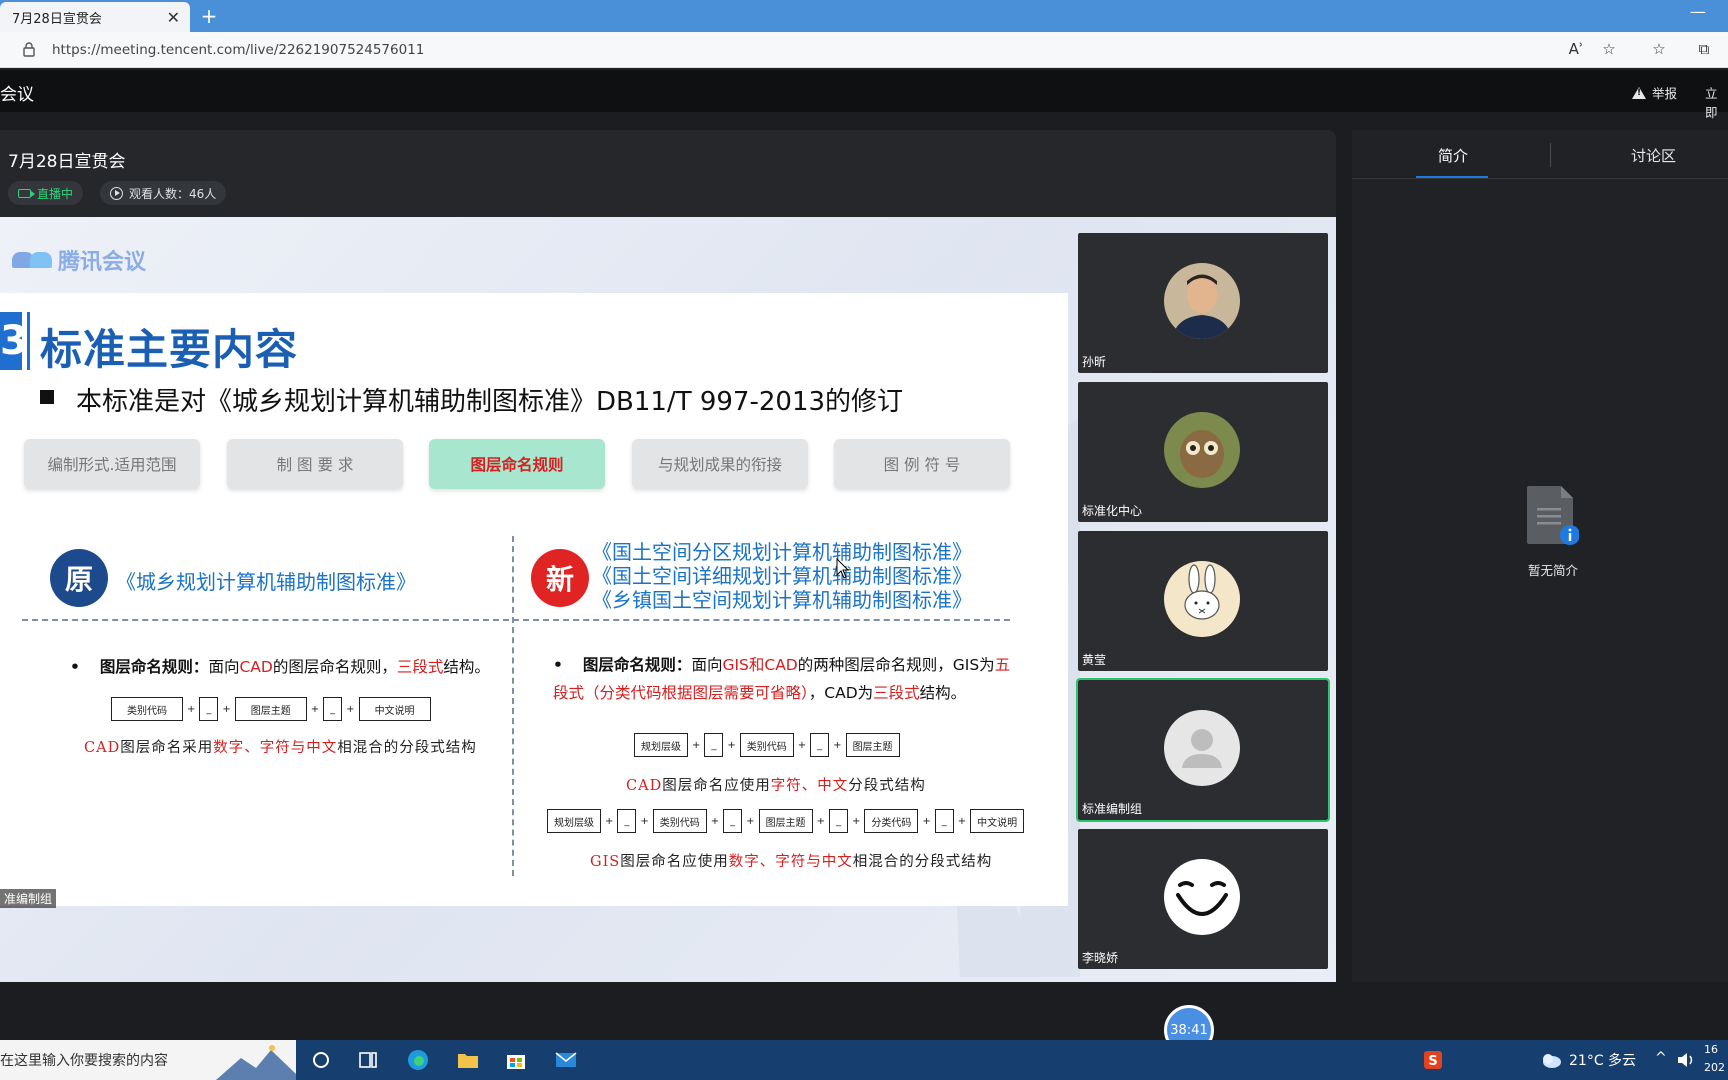 The width and height of the screenshot is (1728, 1080). Describe the element at coordinates (1716, 102) in the screenshot. I see `join-button: 立即` at that location.